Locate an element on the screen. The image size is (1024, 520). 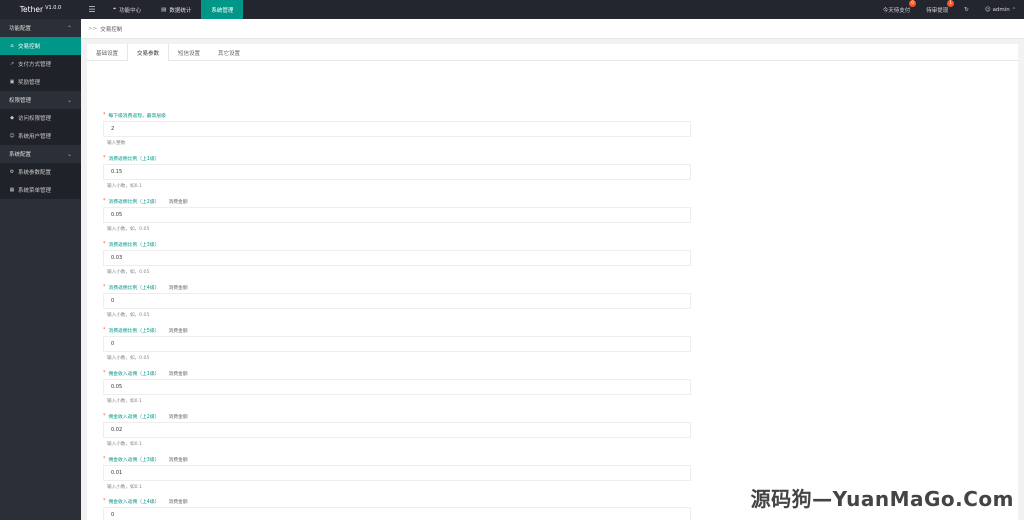
field-label: * 佣金收入返佣（上4级） 消费金额 is located at coordinates (145, 501).